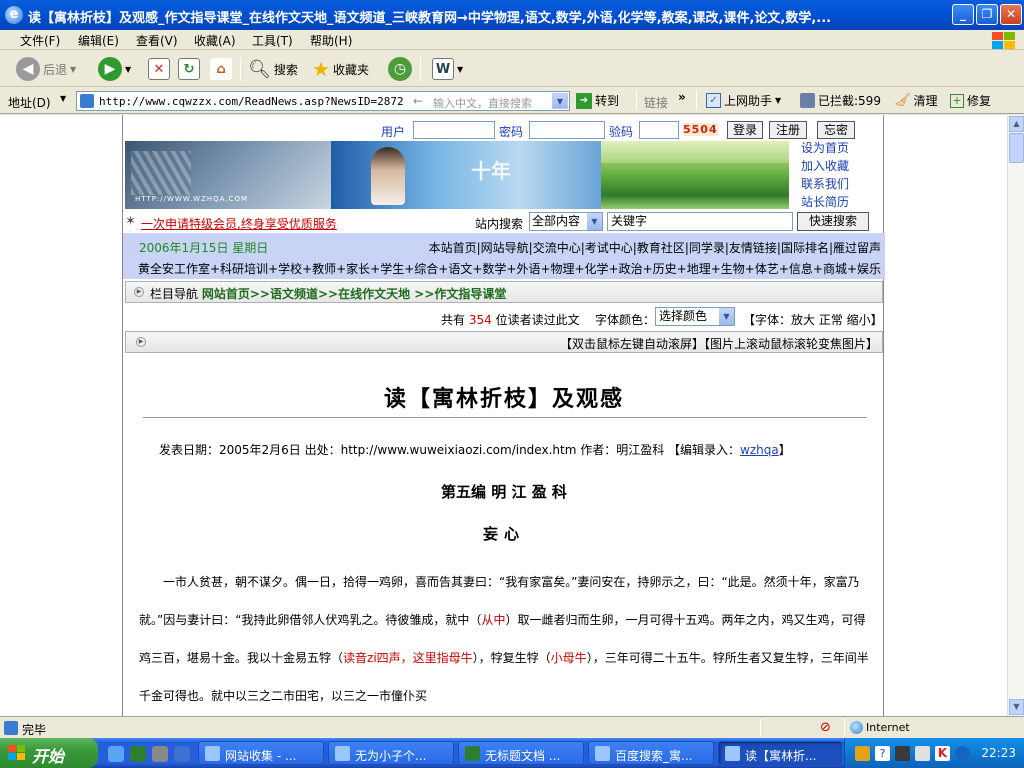 Image resolution: width=1024 pixels, height=768 pixels. Describe the element at coordinates (567, 130) in the screenshot. I see `password-input` at that location.